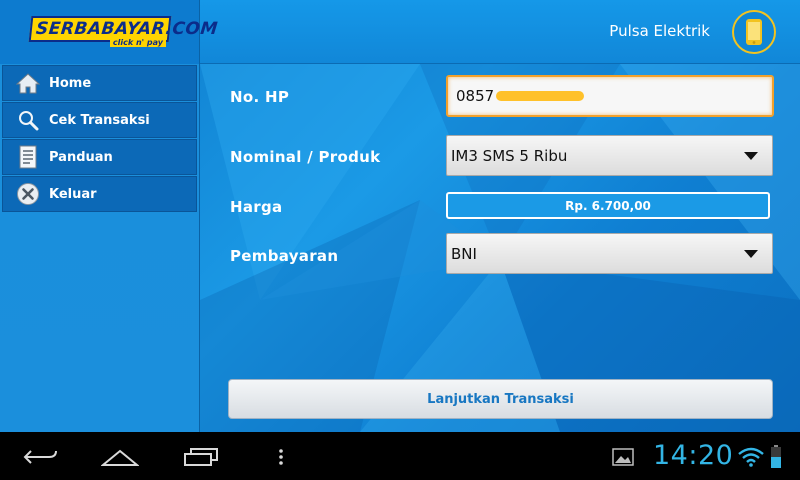 This screenshot has width=800, height=480. Describe the element at coordinates (659, 31) in the screenshot. I see `page-title: Pulsa Elektrik` at that location.